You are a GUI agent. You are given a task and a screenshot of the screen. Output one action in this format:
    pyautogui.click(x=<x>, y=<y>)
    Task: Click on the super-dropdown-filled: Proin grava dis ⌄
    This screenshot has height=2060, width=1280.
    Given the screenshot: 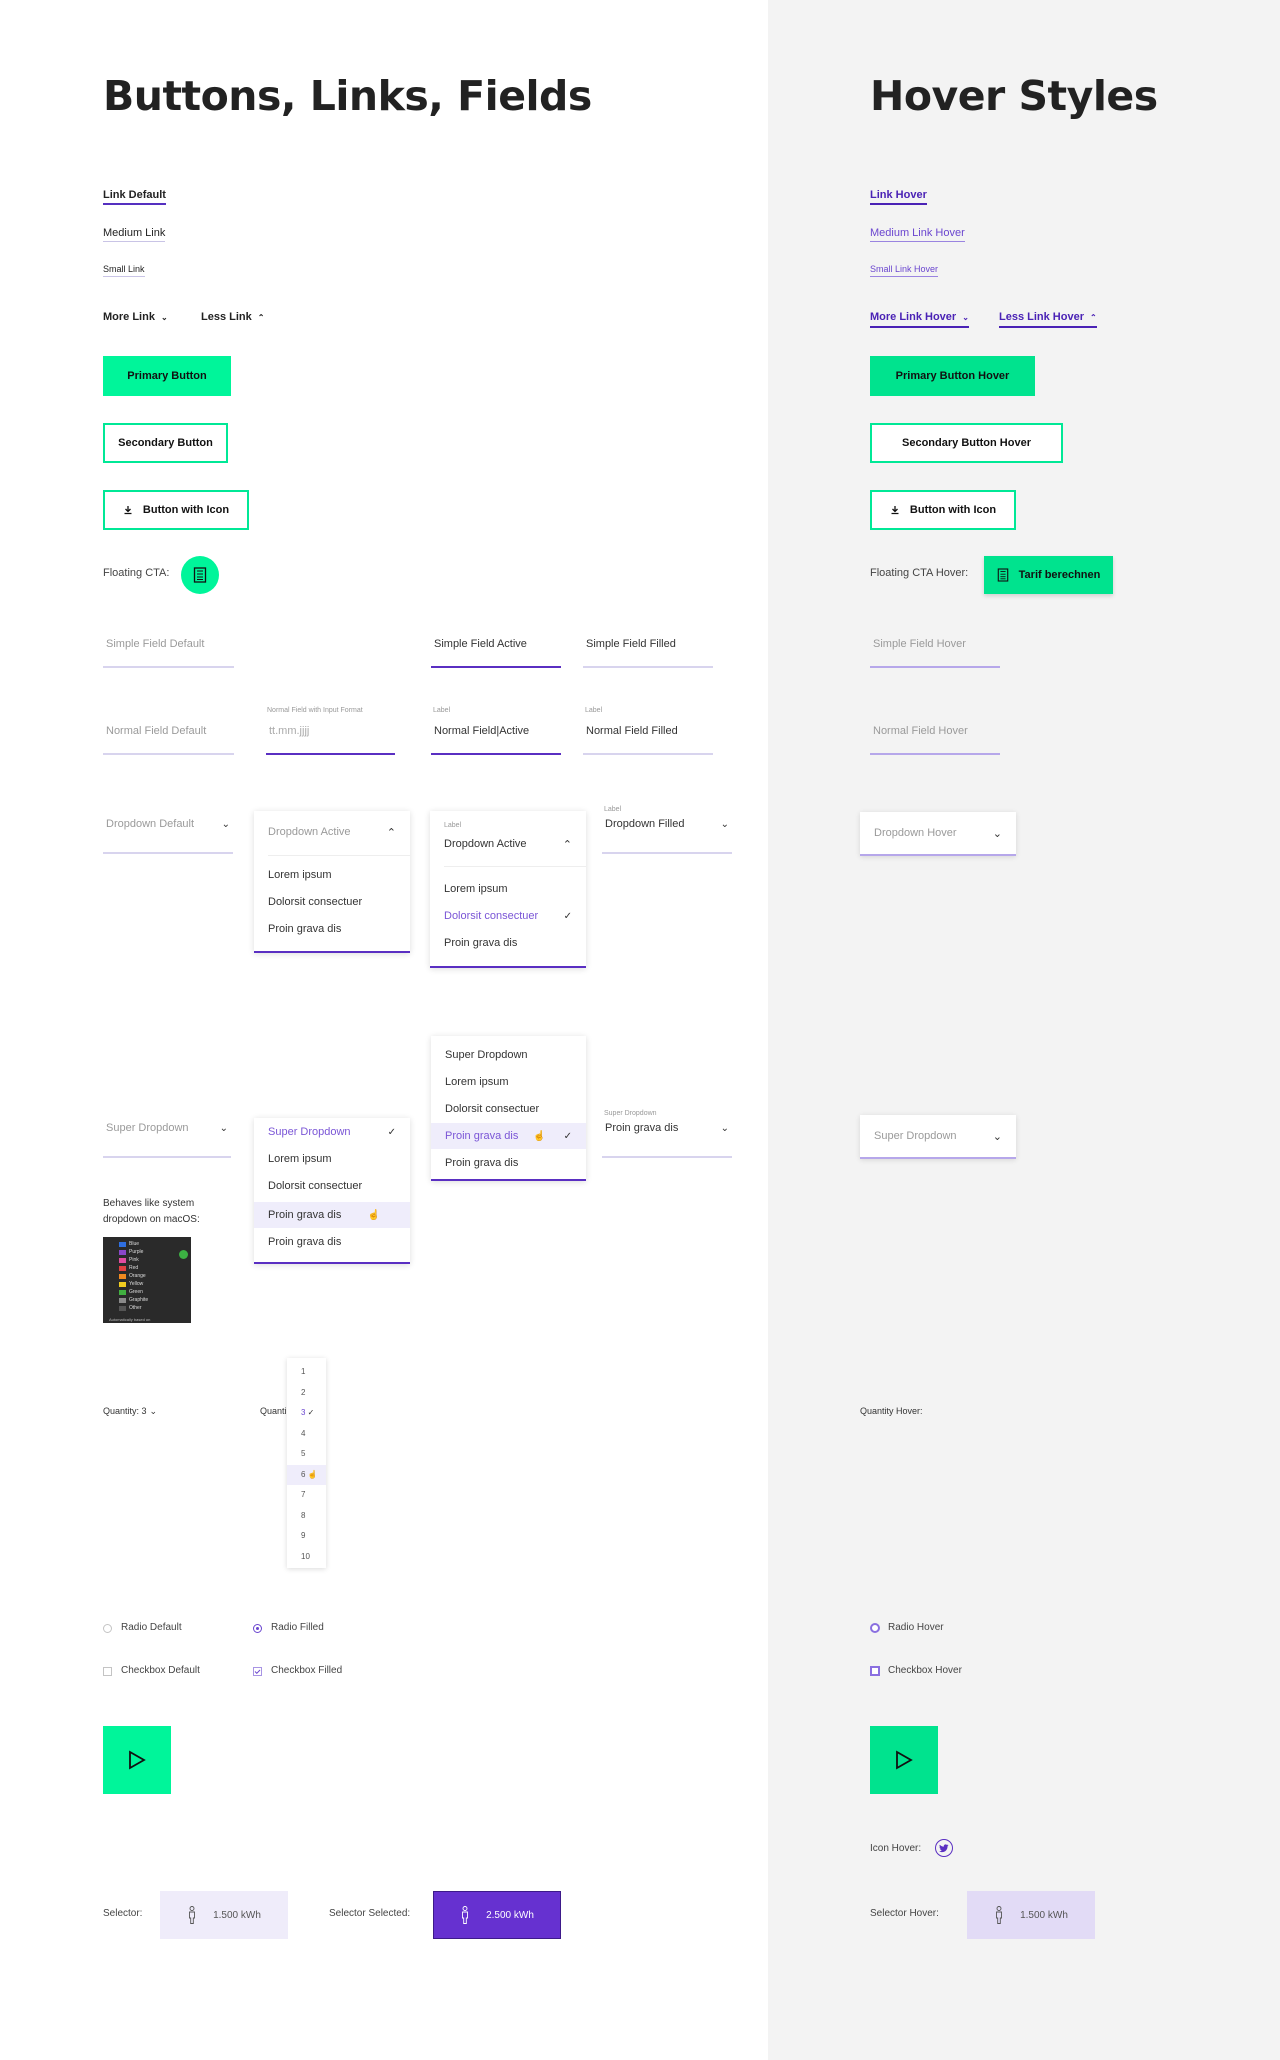 What is the action you would take?
    pyautogui.click(x=667, y=1138)
    